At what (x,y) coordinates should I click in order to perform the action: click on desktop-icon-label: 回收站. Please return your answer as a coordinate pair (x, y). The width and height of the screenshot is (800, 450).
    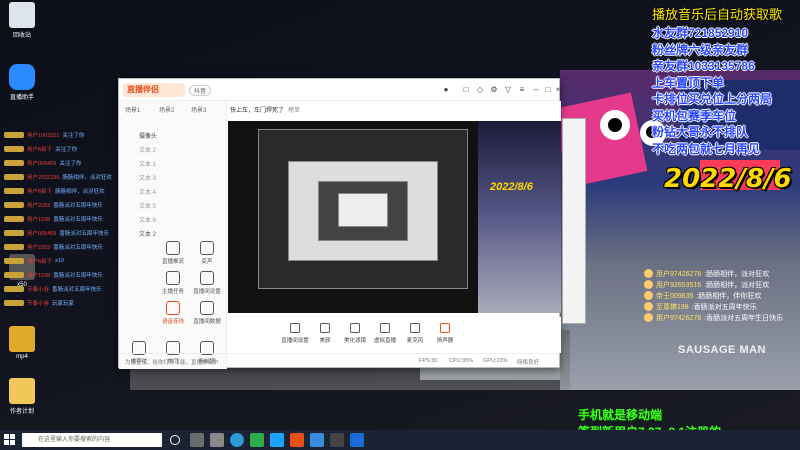
    Looking at the image, I should click on (21, 36).